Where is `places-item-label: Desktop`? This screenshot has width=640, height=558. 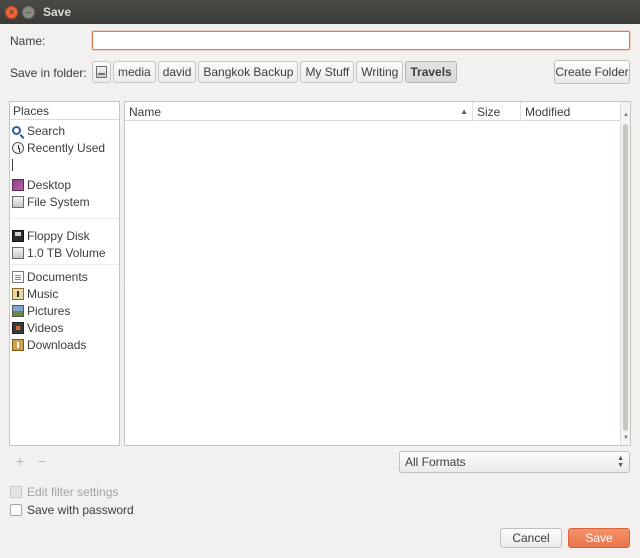
places-item-label: Desktop is located at coordinates (49, 184).